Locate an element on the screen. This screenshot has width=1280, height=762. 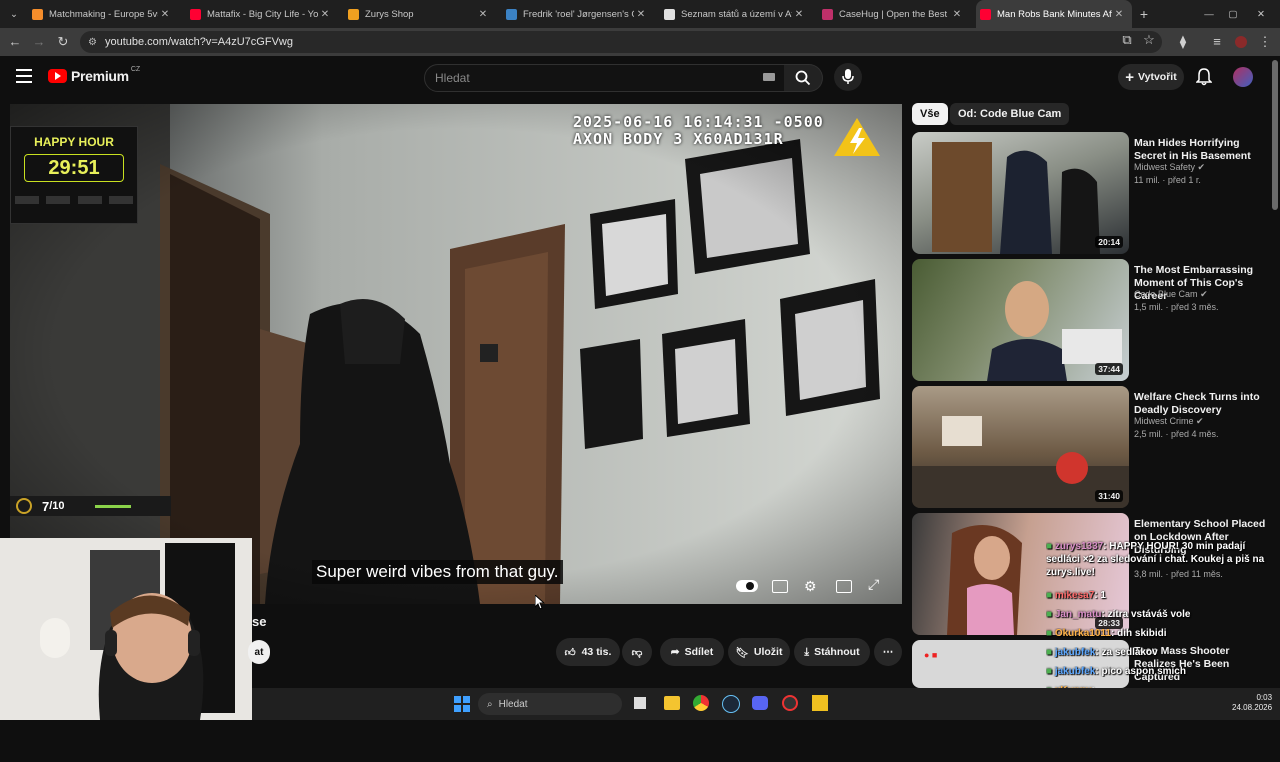
more-actions-button: ⋯ is located at coordinates (888, 652).